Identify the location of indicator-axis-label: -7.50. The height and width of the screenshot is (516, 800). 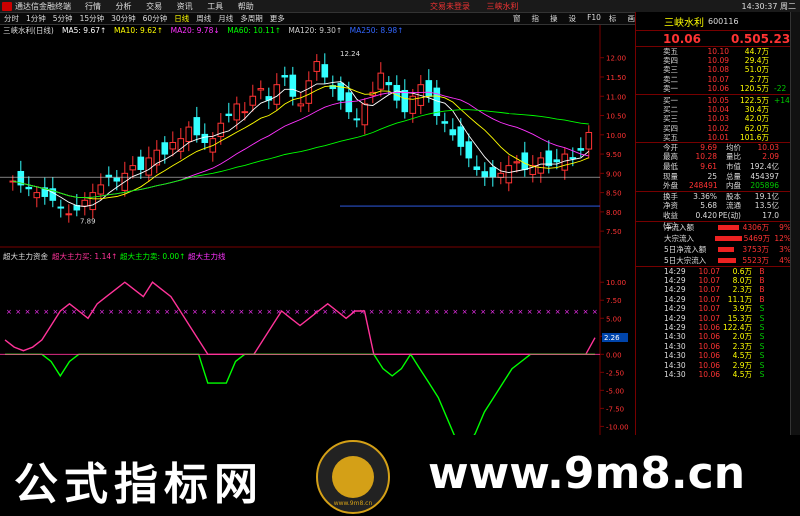
(615, 409).